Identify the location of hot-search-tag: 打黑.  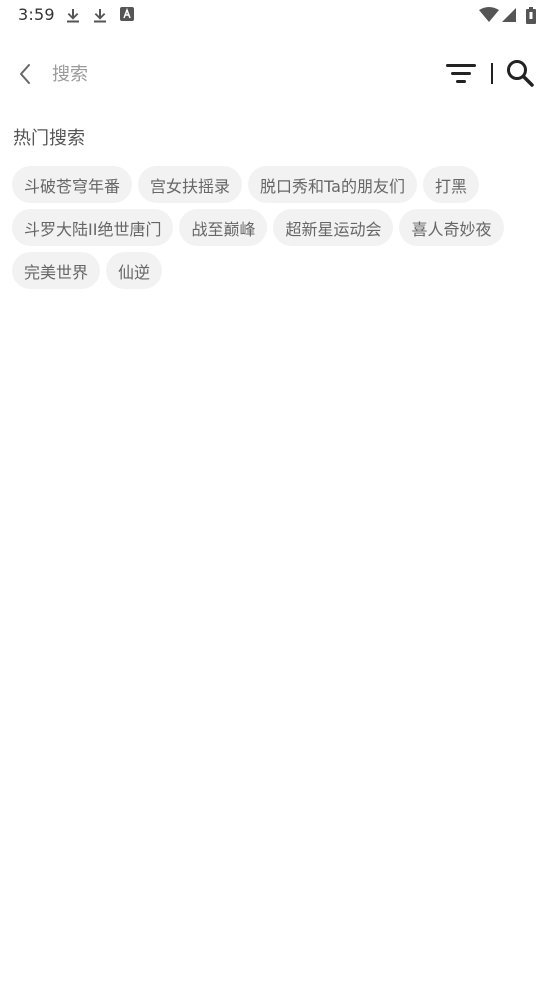
(450, 184).